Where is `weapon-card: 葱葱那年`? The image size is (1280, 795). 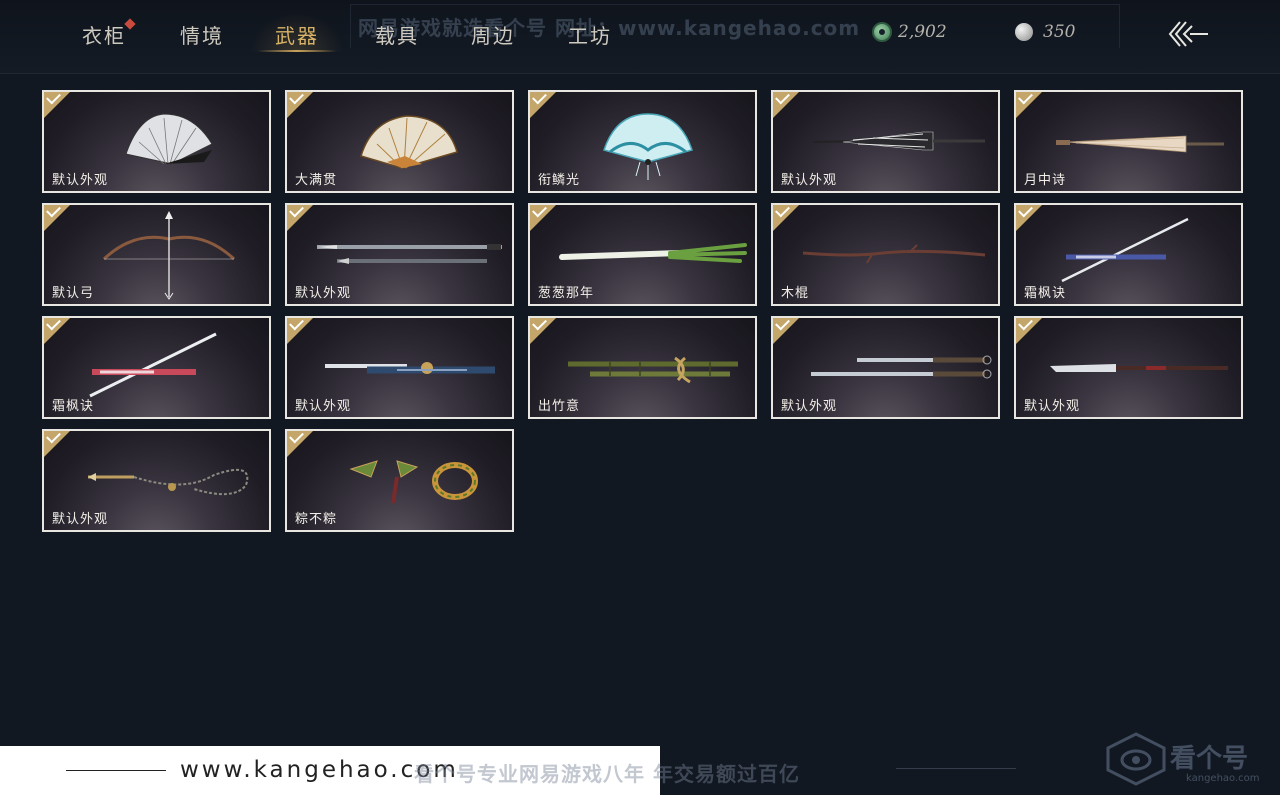 weapon-card: 葱葱那年 is located at coordinates (642, 254).